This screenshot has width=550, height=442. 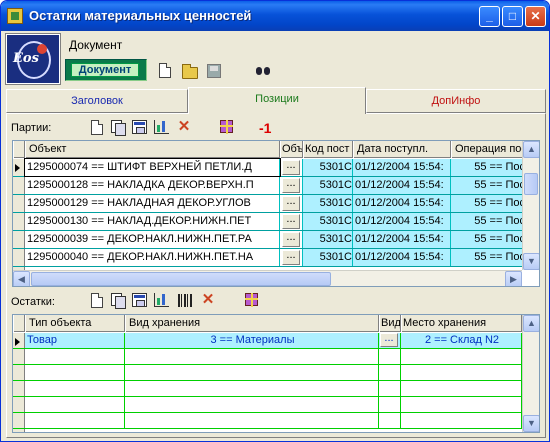 I want to click on open-folder-icon, so click(x=190, y=71).